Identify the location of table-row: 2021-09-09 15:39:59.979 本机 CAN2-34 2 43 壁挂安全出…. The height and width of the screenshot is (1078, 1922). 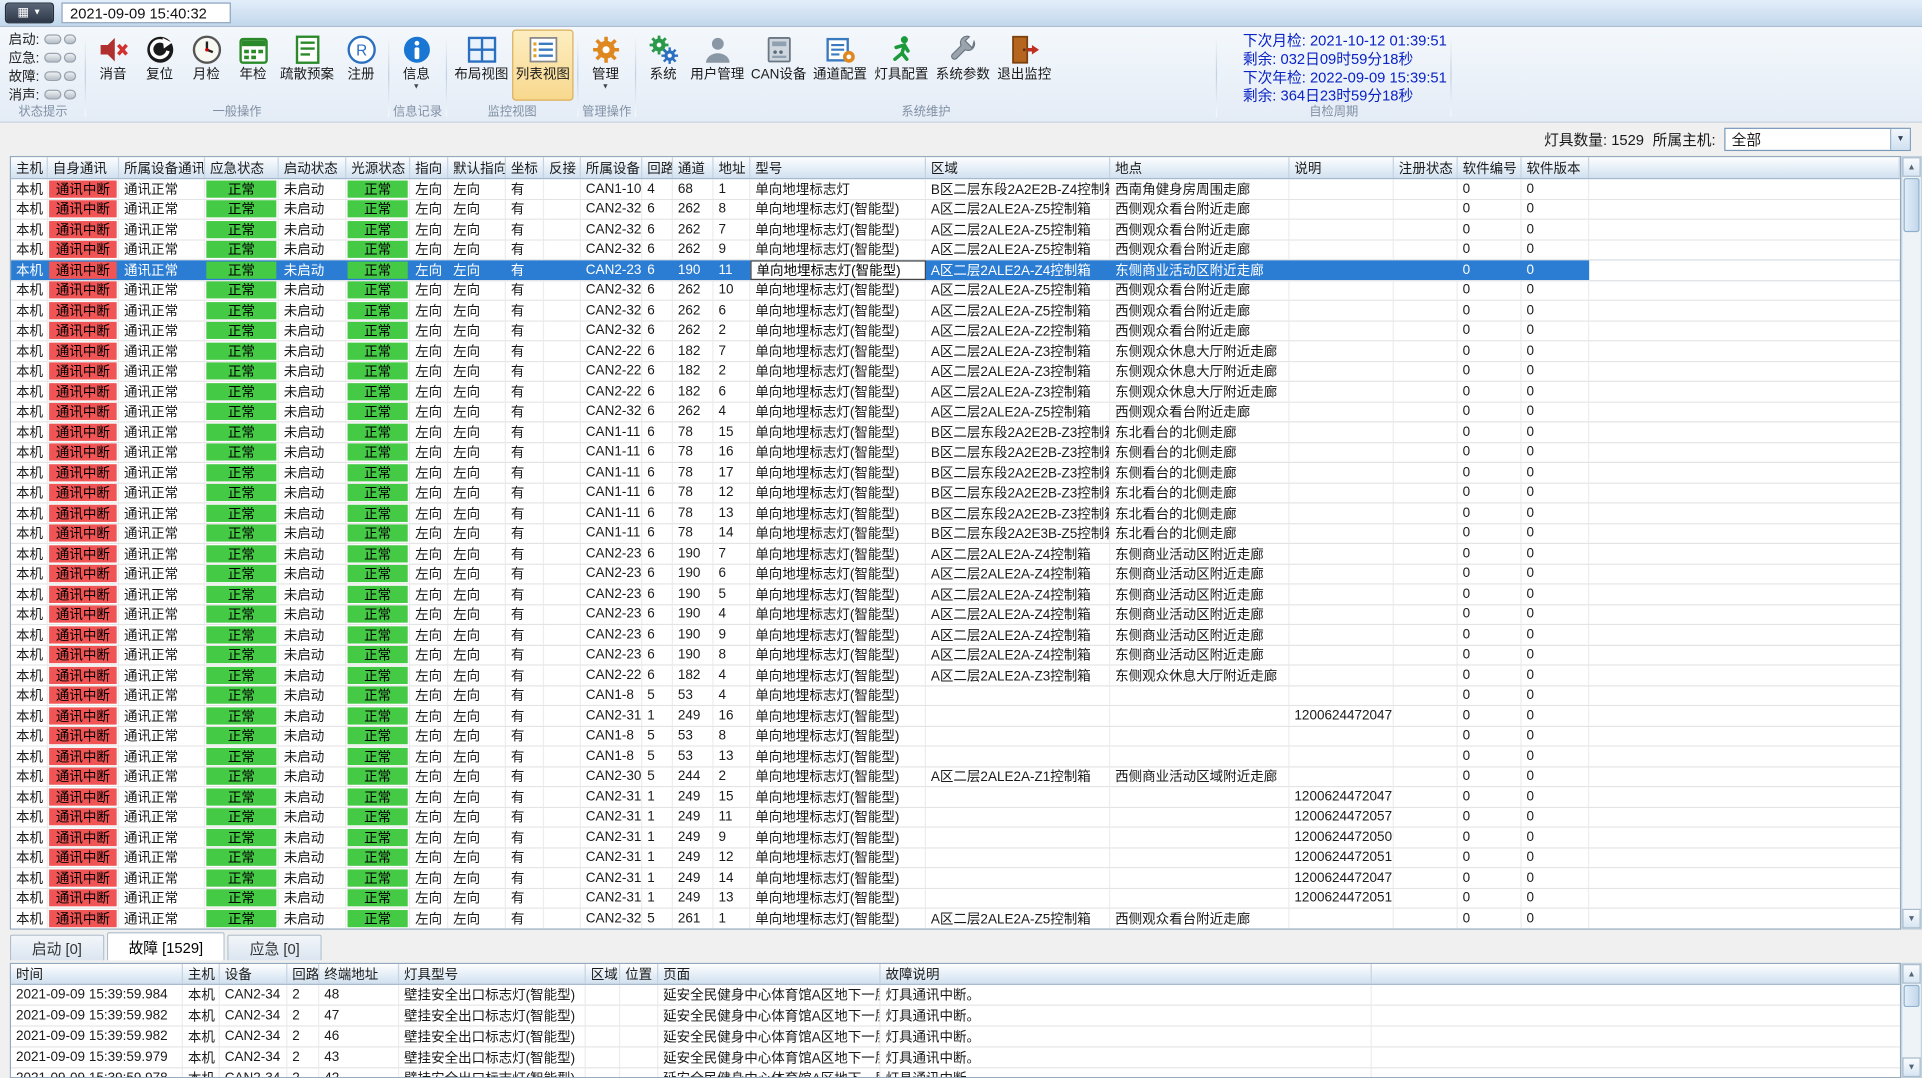
(955, 1058).